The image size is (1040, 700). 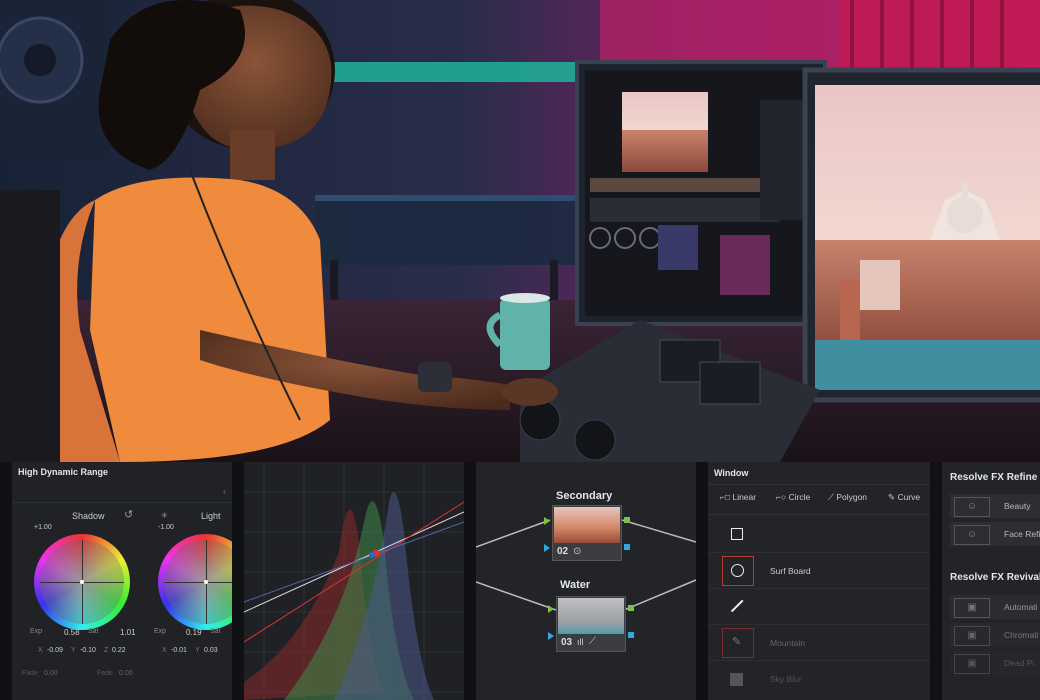 What do you see at coordinates (372, 555) in the screenshot?
I see `curve-control-point` at bounding box center [372, 555].